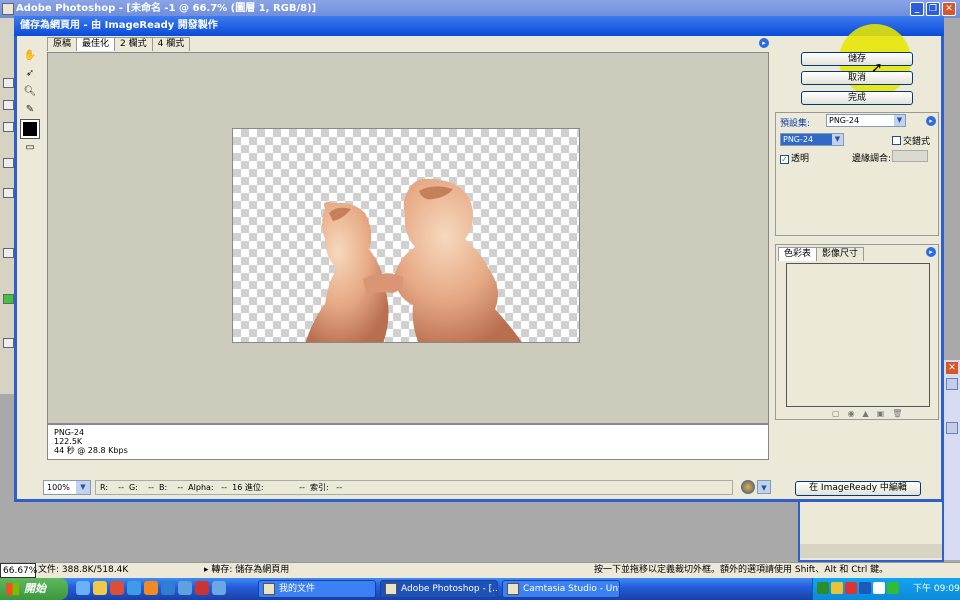  Describe the element at coordinates (936, 589) in the screenshot. I see `clock: 下午 09:09` at that location.